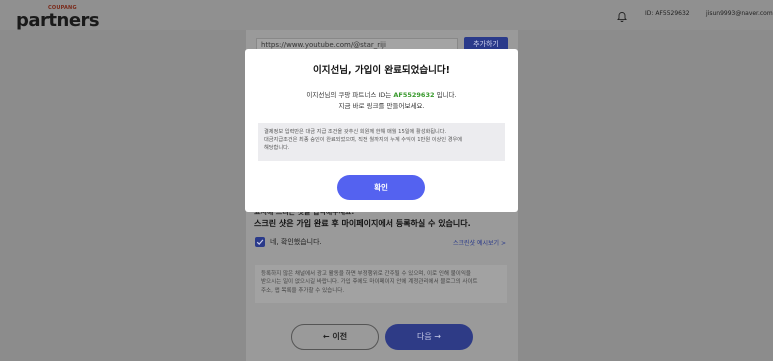  Describe the element at coordinates (277, 148) in the screenshot. I see `info-line: 해당합니다.` at that location.